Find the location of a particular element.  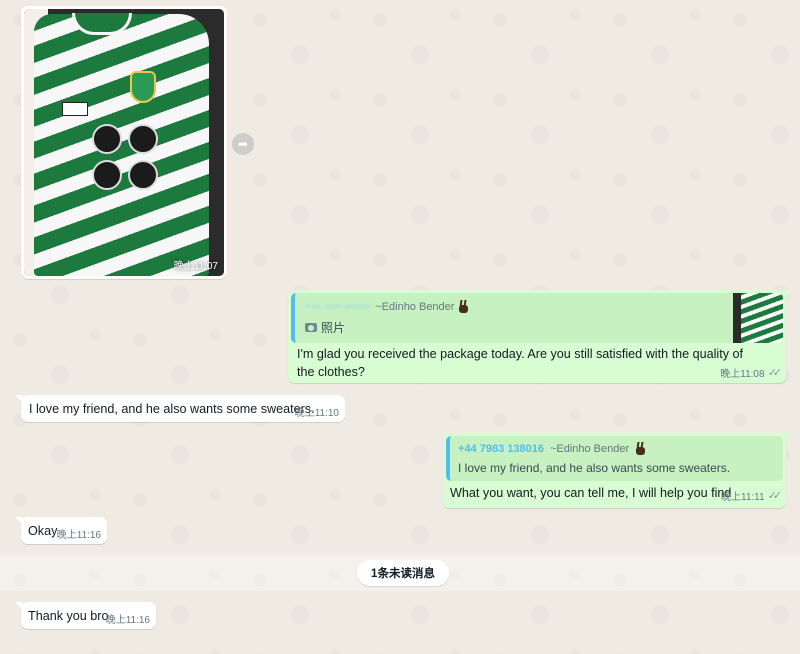

quote-header: +44 7983 138016 ~Edinho Bender is located at coordinates (552, 449).